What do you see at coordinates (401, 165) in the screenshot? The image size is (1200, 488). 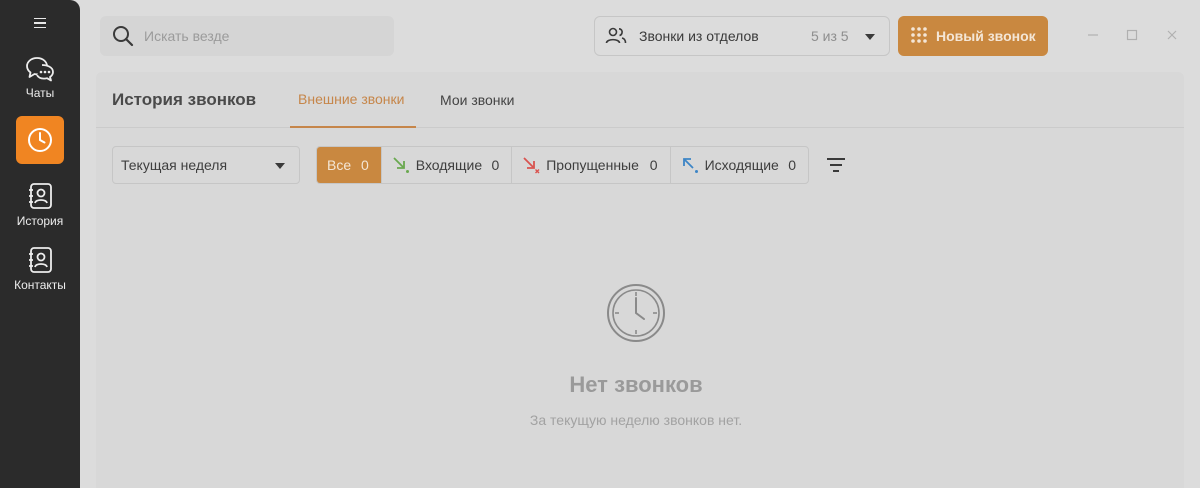 I see `incoming-call-icon` at bounding box center [401, 165].